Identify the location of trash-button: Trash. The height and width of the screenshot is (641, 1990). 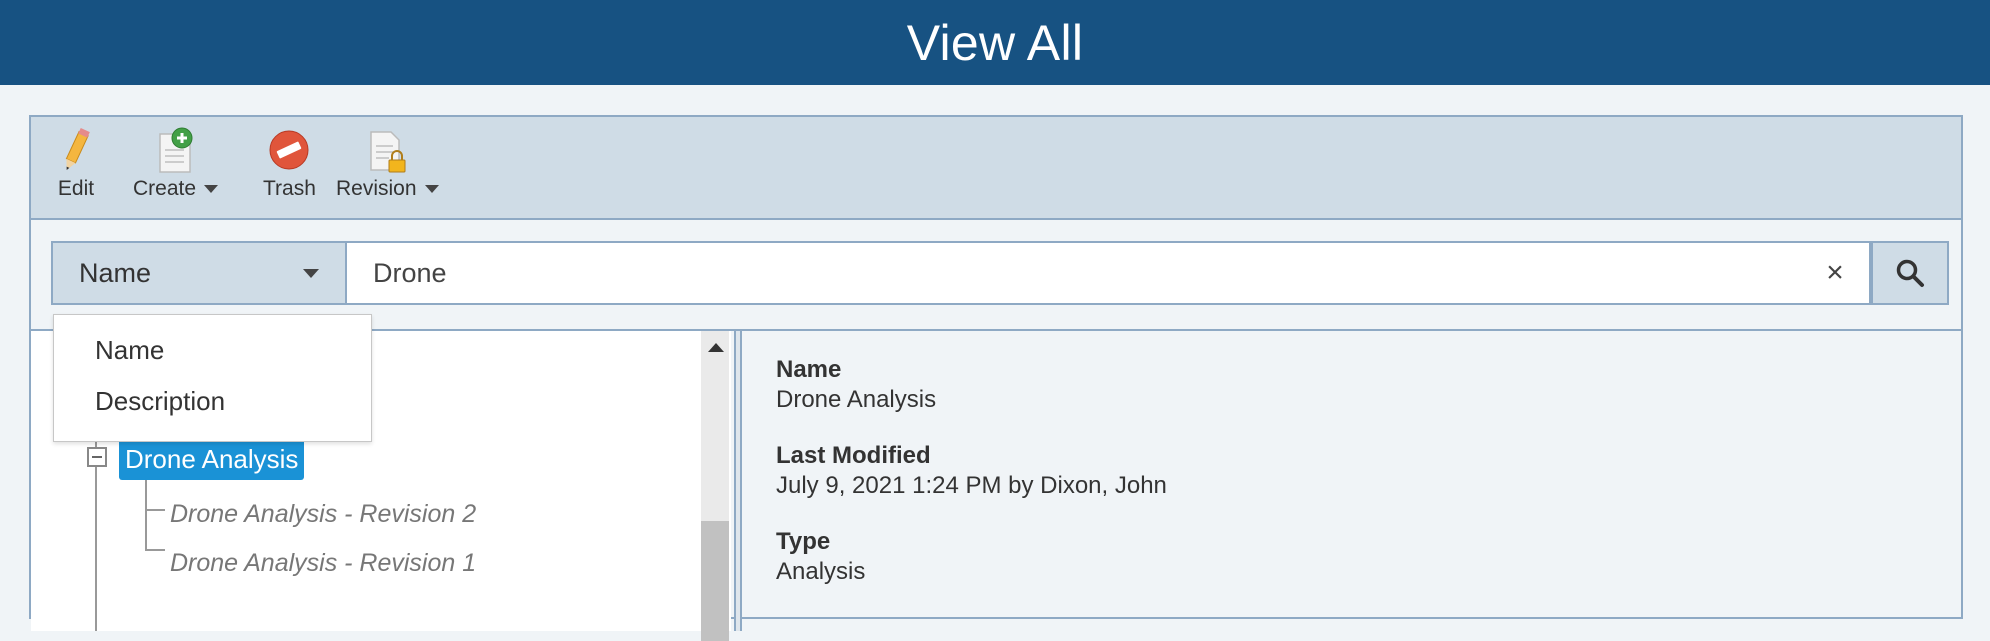
(289, 163).